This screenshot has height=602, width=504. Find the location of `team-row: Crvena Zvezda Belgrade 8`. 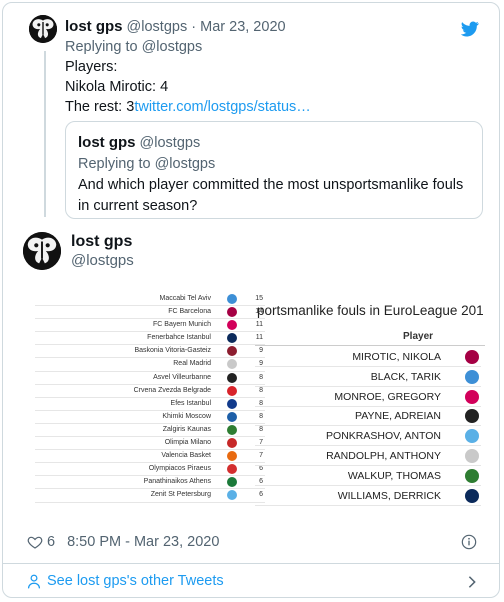

team-row: Crvena Zvezda Belgrade 8 is located at coordinates (150, 391).